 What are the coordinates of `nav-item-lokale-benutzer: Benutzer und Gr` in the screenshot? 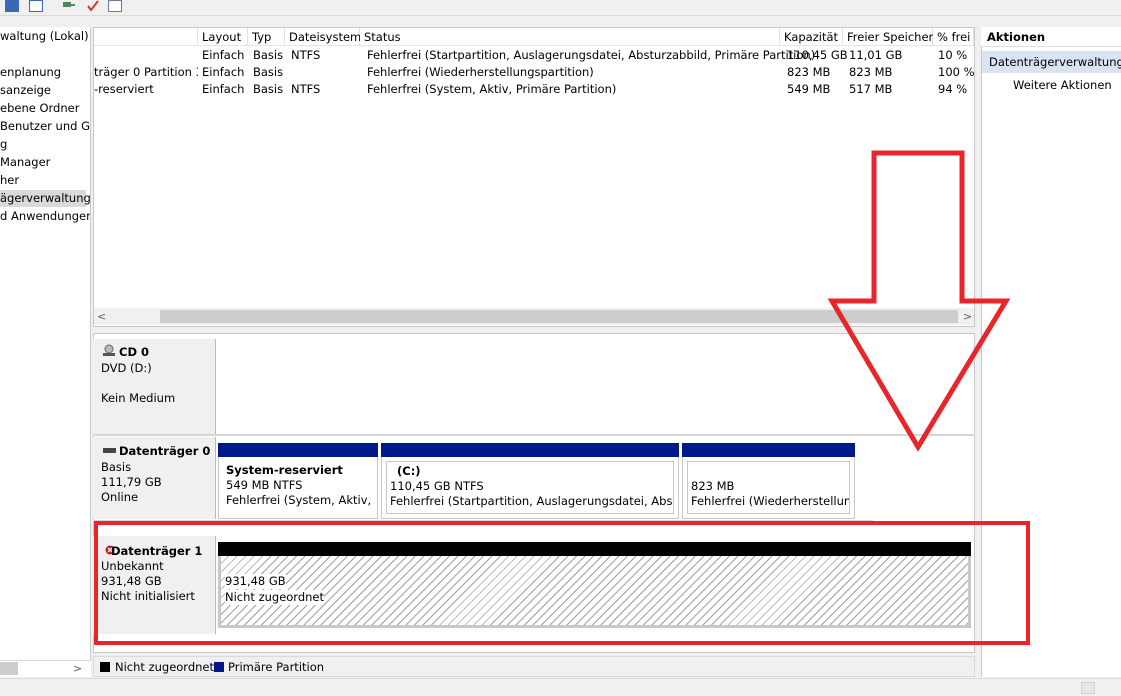 It's located at (45, 126).